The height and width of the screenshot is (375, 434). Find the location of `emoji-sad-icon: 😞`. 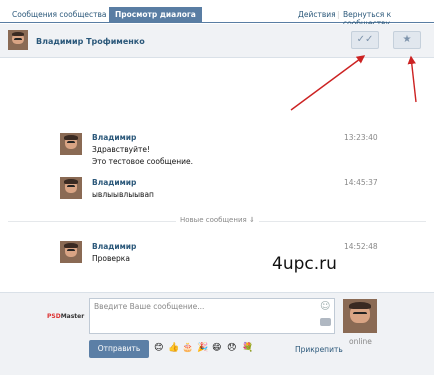

emoji-sad-icon: 😞 is located at coordinates (231, 348).